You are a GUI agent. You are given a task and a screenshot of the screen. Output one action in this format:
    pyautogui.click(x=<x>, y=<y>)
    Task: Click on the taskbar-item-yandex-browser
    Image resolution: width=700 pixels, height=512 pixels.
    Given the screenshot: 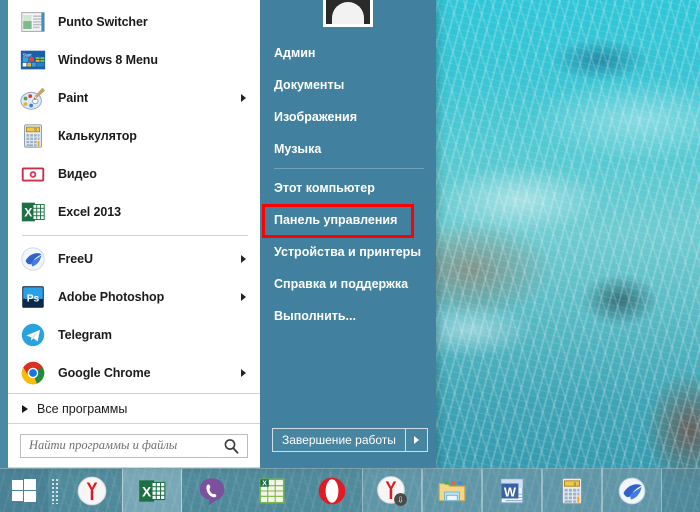 What is the action you would take?
    pyautogui.click(x=92, y=490)
    